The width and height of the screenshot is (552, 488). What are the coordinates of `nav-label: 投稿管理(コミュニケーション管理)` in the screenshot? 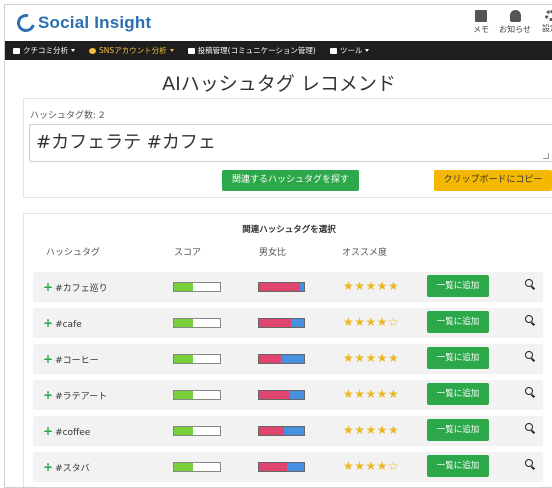 It's located at (256, 50).